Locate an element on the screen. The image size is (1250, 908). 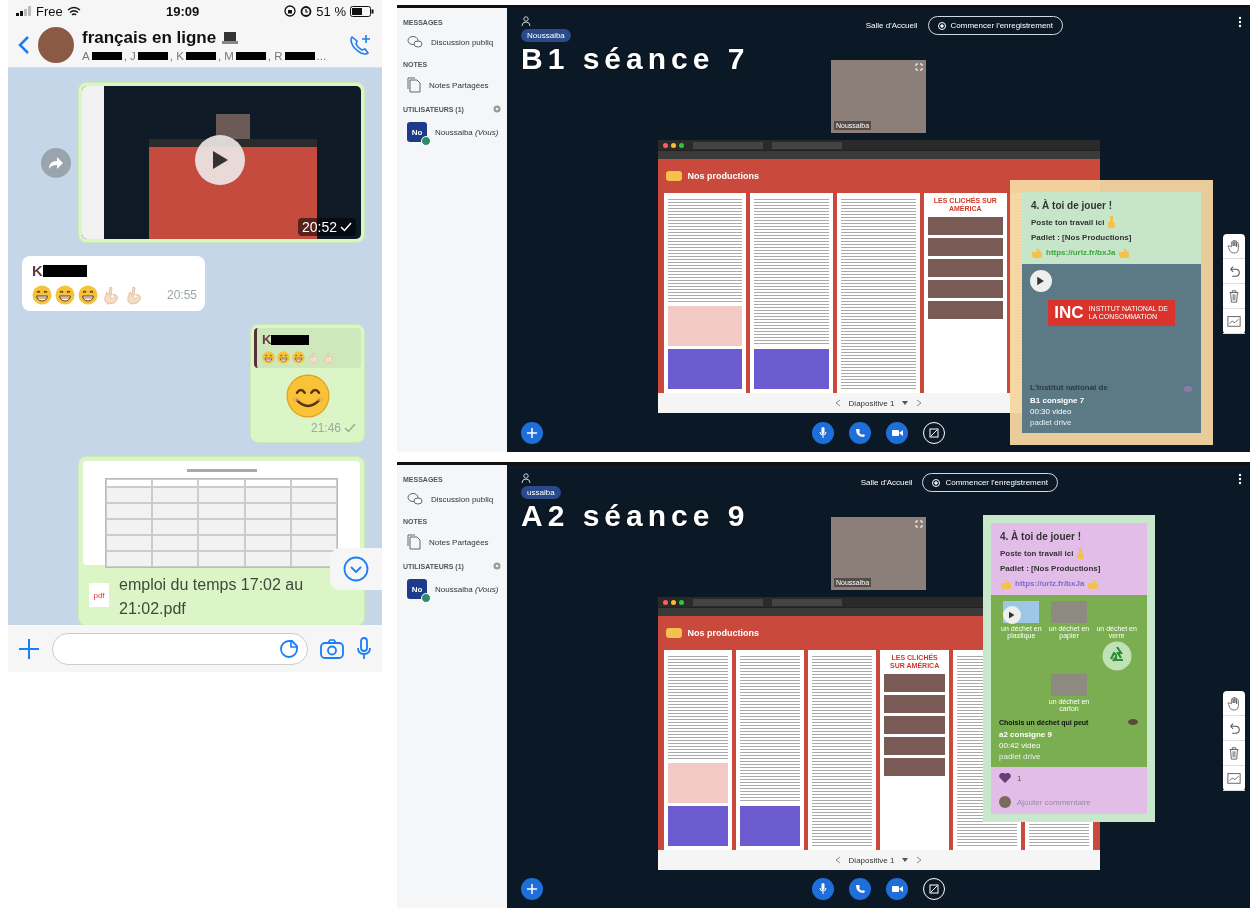
attachment-title: a2 consigne 9 is located at coordinates (1026, 734).